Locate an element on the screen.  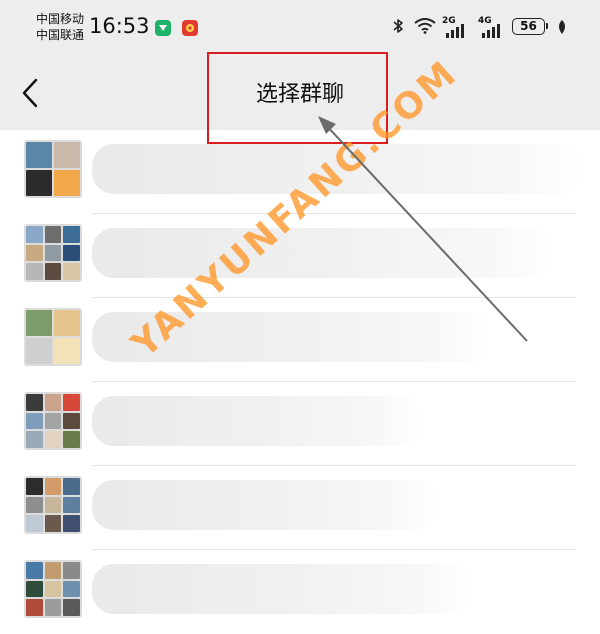
notification-app-icon is located at coordinates (163, 28).